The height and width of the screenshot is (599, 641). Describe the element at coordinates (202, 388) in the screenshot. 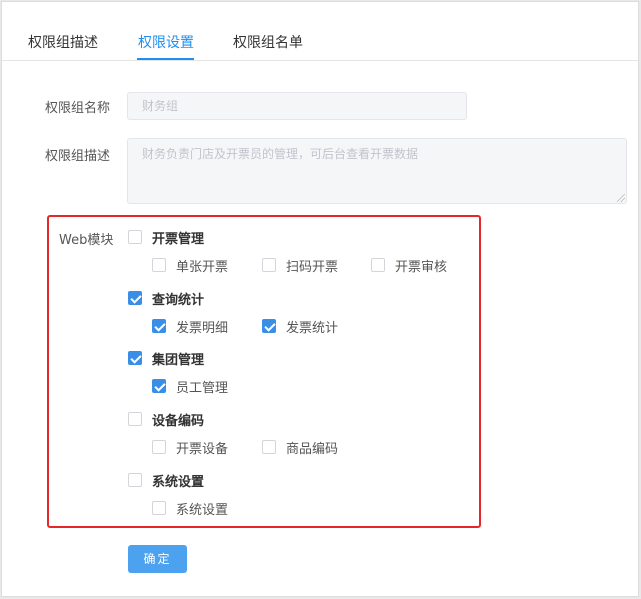

I see `item-employee-management-label: 员工管理` at that location.